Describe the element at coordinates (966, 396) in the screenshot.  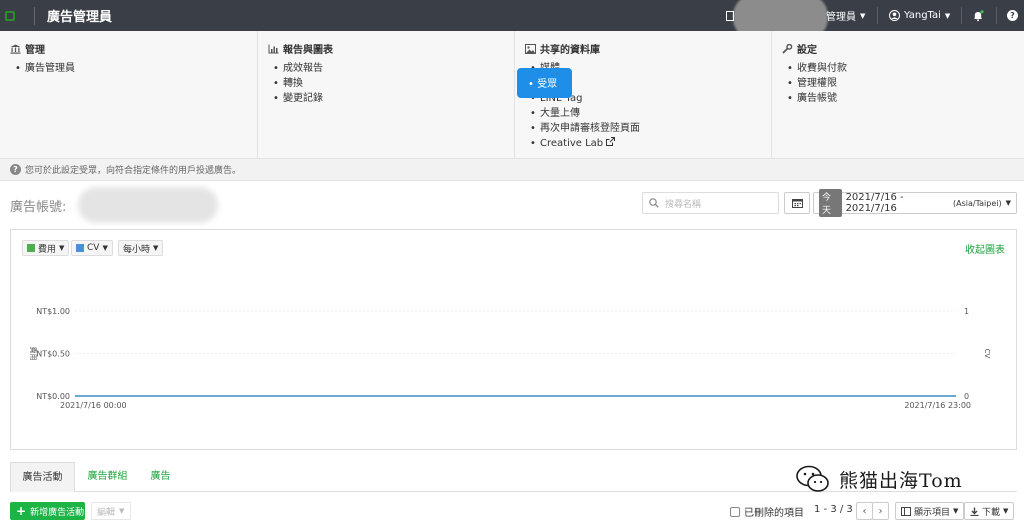
I see `y-right-tick-label: 0` at that location.